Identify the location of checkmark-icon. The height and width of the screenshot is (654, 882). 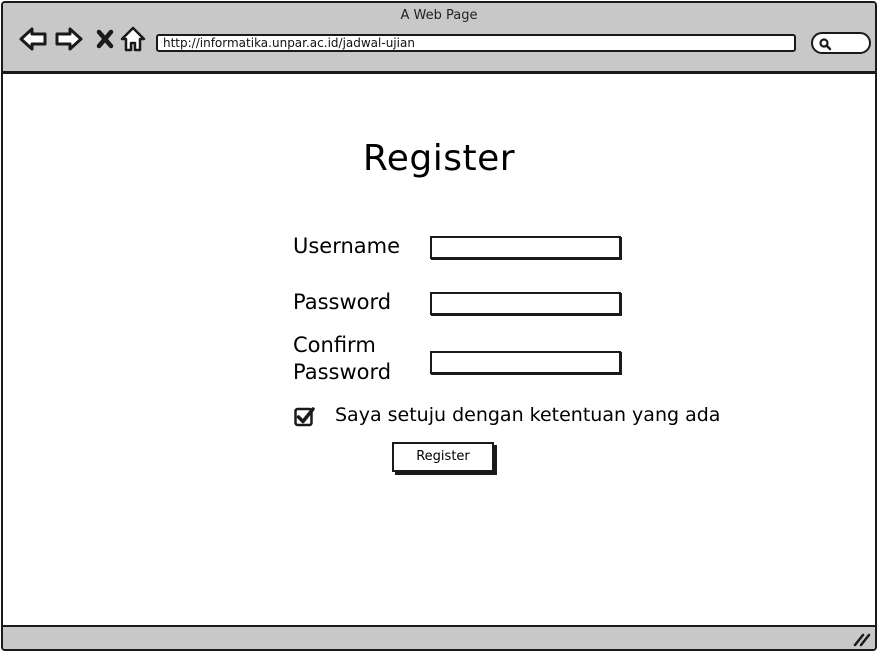
(304, 417).